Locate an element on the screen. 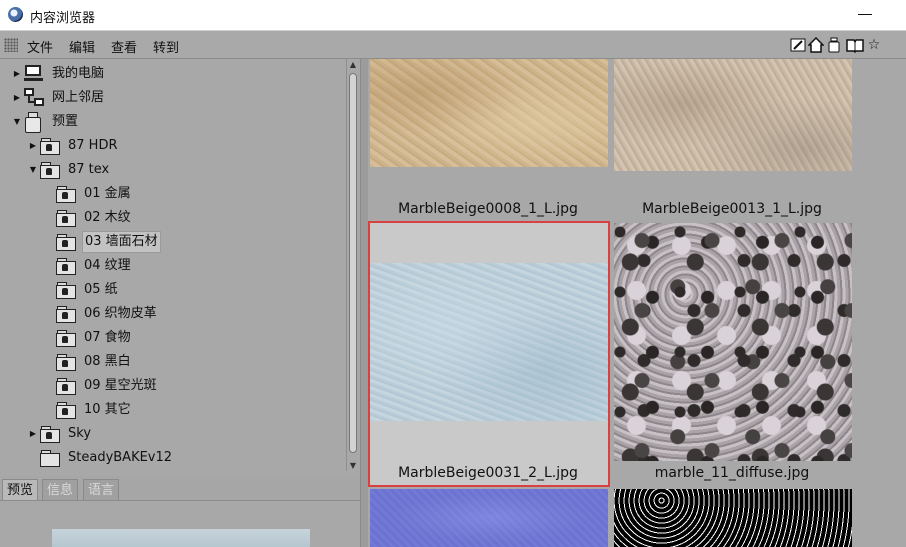 Image resolution: width=906 pixels, height=547 pixels. thumbnail-caption: MarbleBeige0013_1_L.jpg is located at coordinates (732, 209).